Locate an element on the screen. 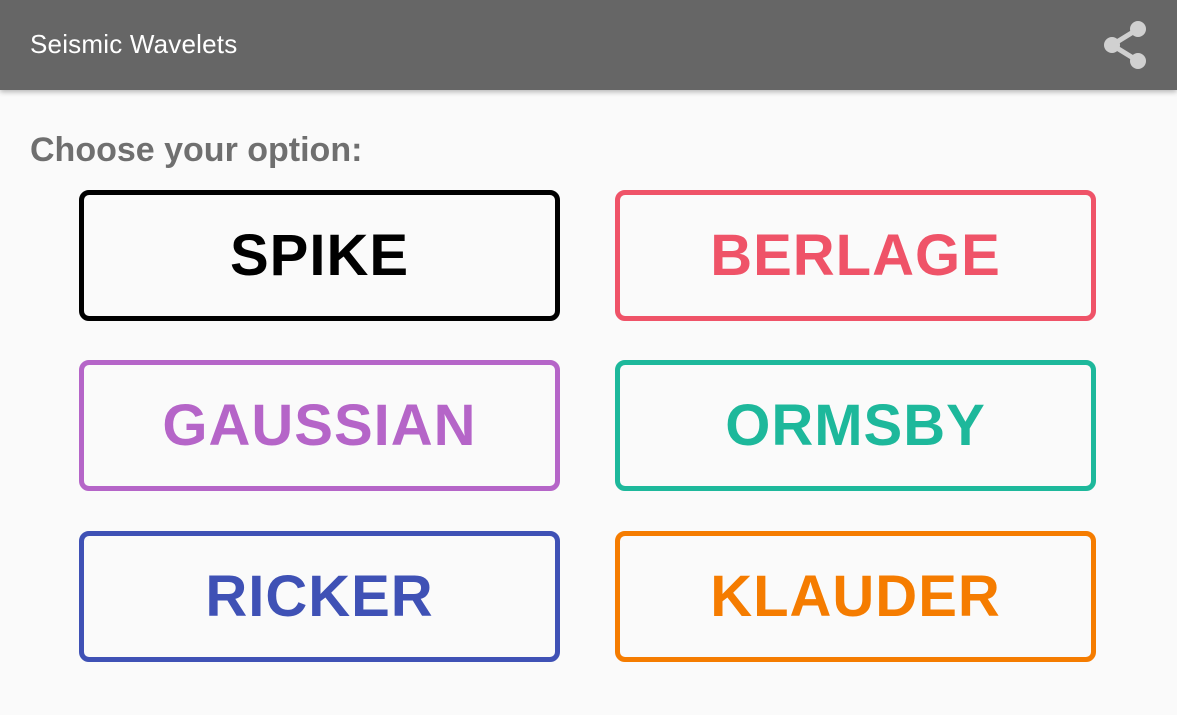 Image resolution: width=1177 pixels, height=715 pixels. klauder-option-button: KLAUDER is located at coordinates (855, 596).